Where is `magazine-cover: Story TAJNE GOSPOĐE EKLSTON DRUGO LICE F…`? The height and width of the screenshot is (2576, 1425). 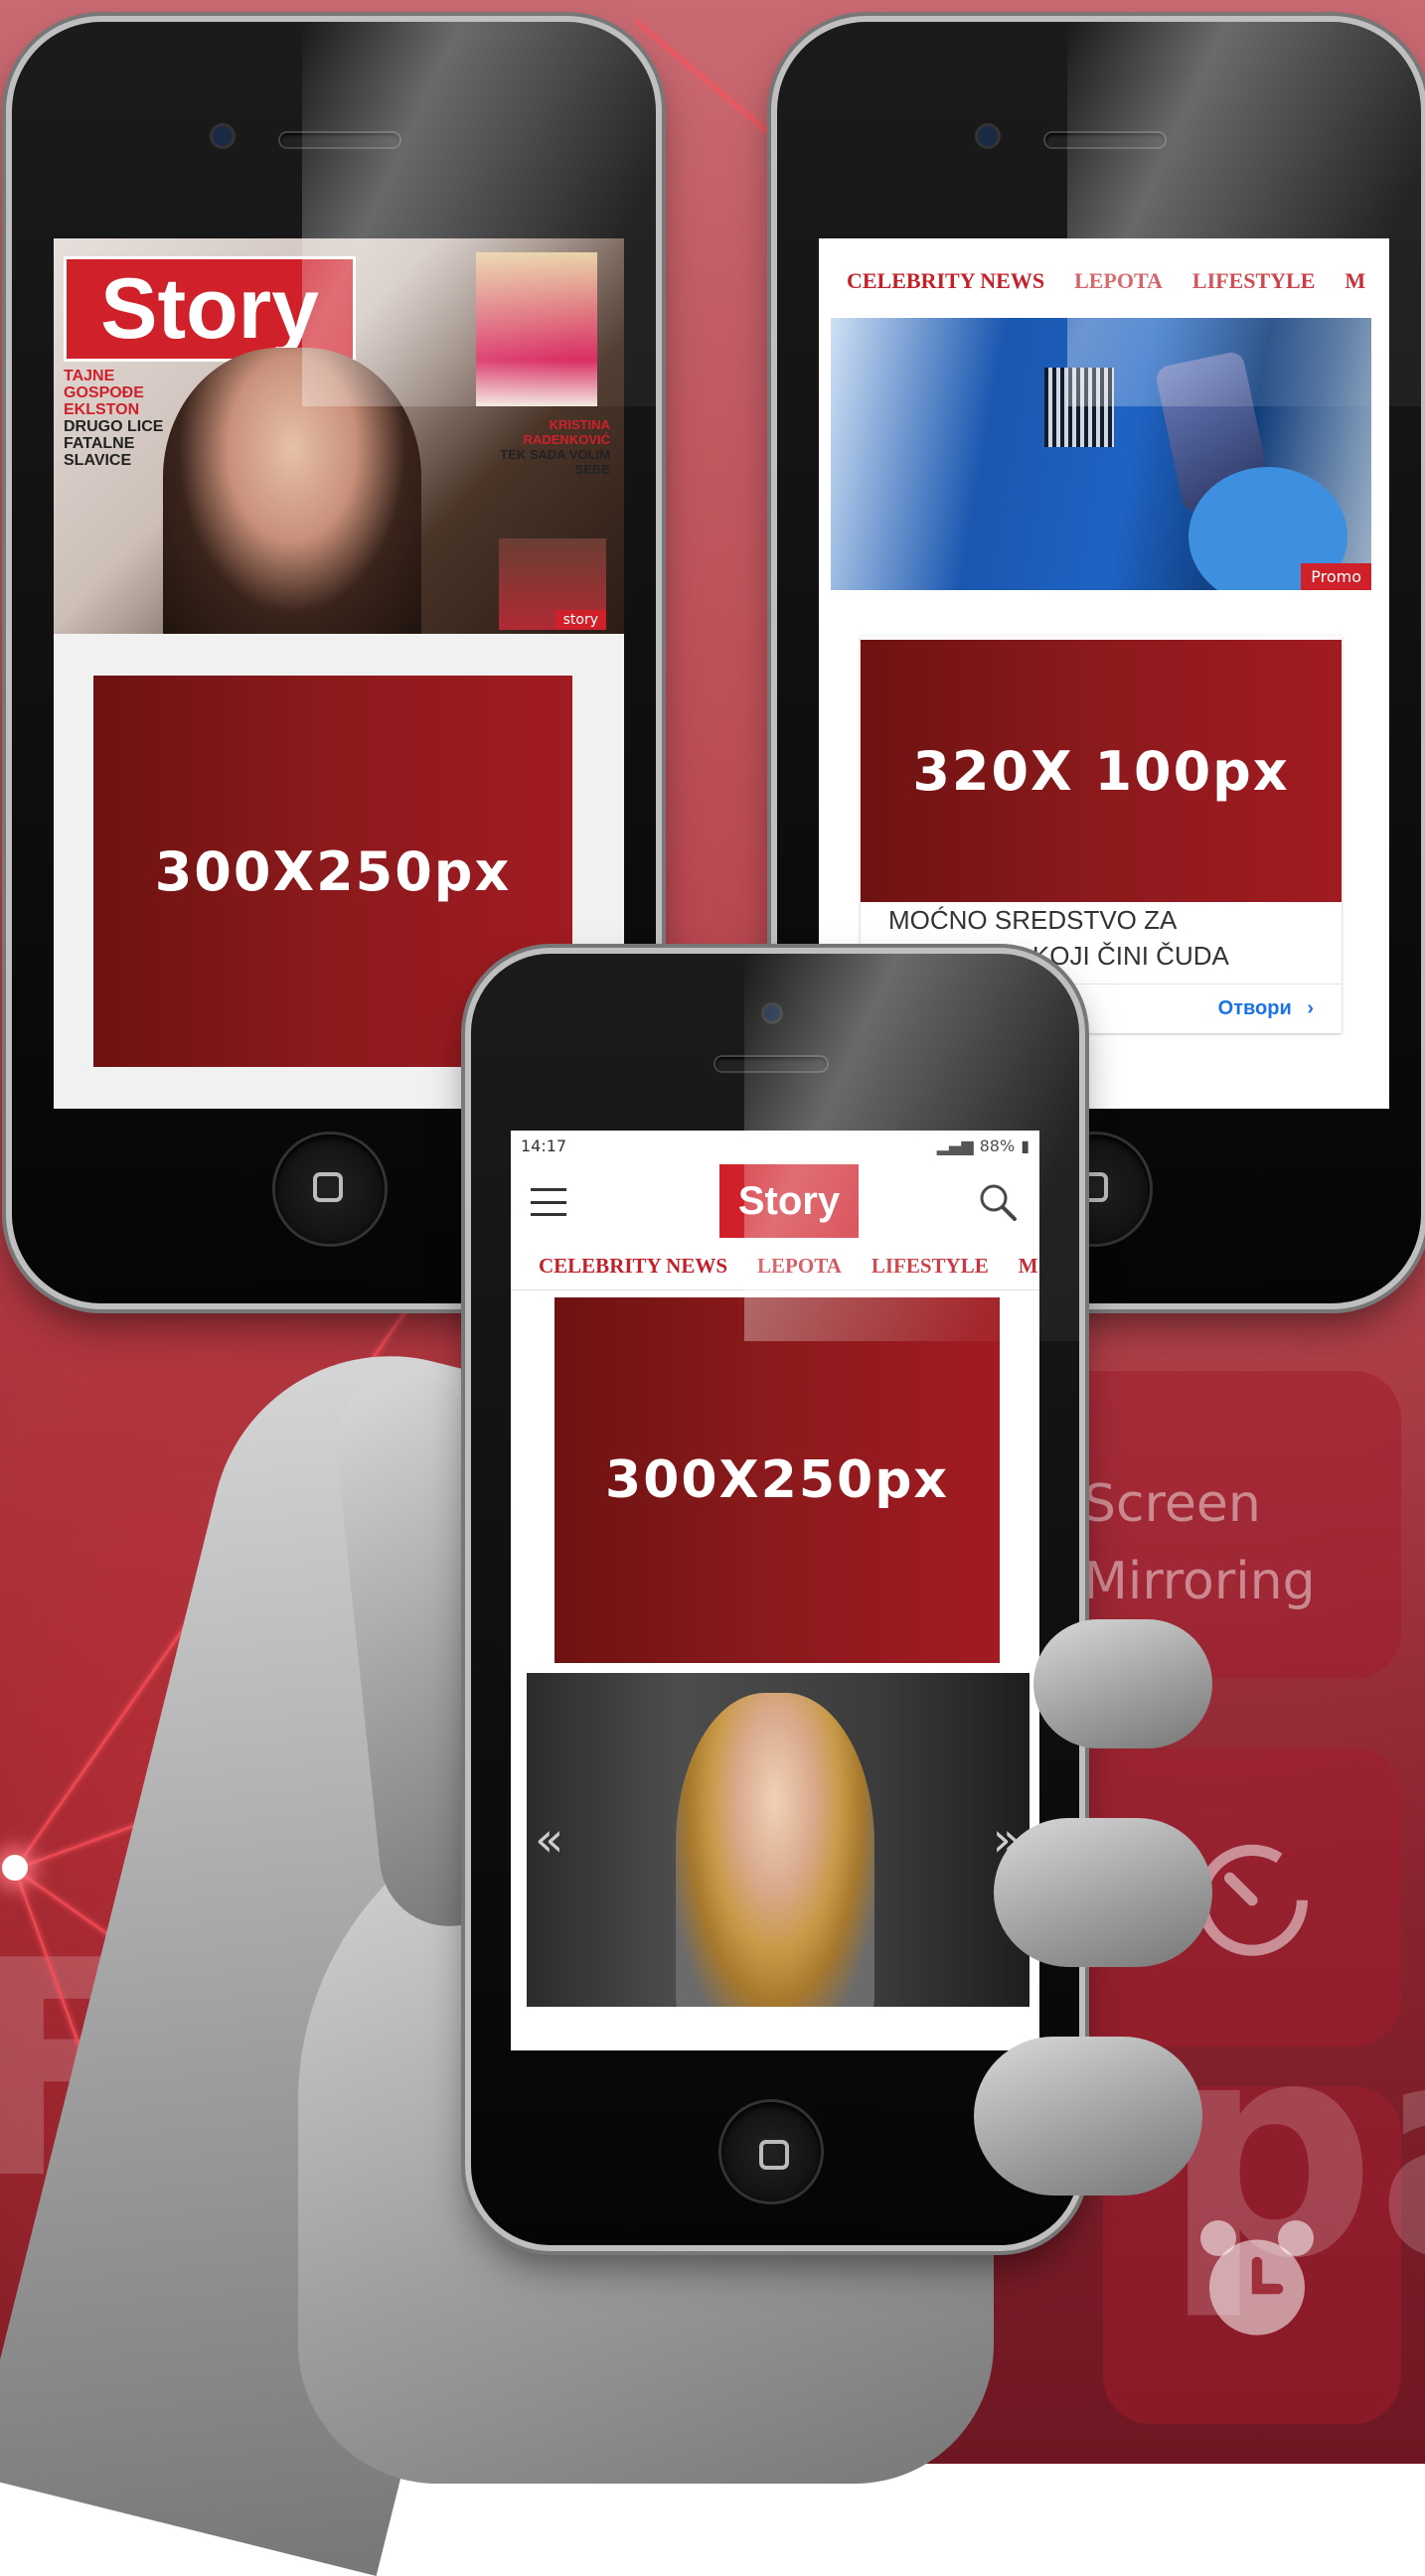
magazine-cover: Story TAJNE GOSPOĐE EKLSTON DRUGO LICE F… is located at coordinates (339, 436).